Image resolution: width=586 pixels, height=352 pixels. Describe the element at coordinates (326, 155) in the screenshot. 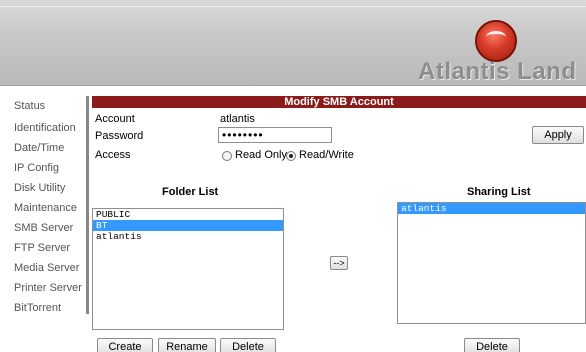

I see `read-write-label: Read/Write` at that location.